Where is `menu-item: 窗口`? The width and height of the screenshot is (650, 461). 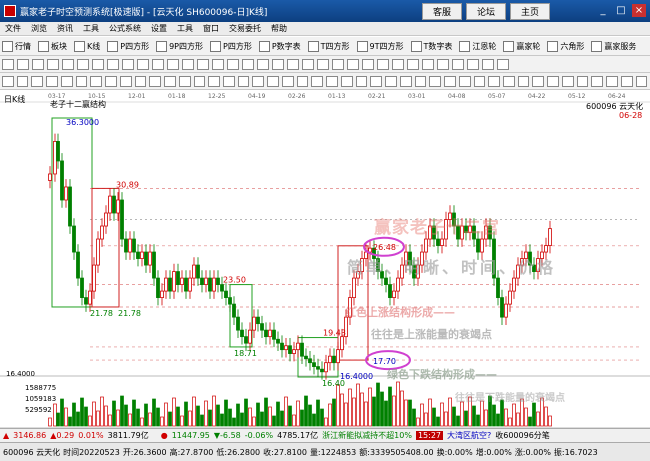
menu-item: 窗口 is located at coordinates (211, 28).